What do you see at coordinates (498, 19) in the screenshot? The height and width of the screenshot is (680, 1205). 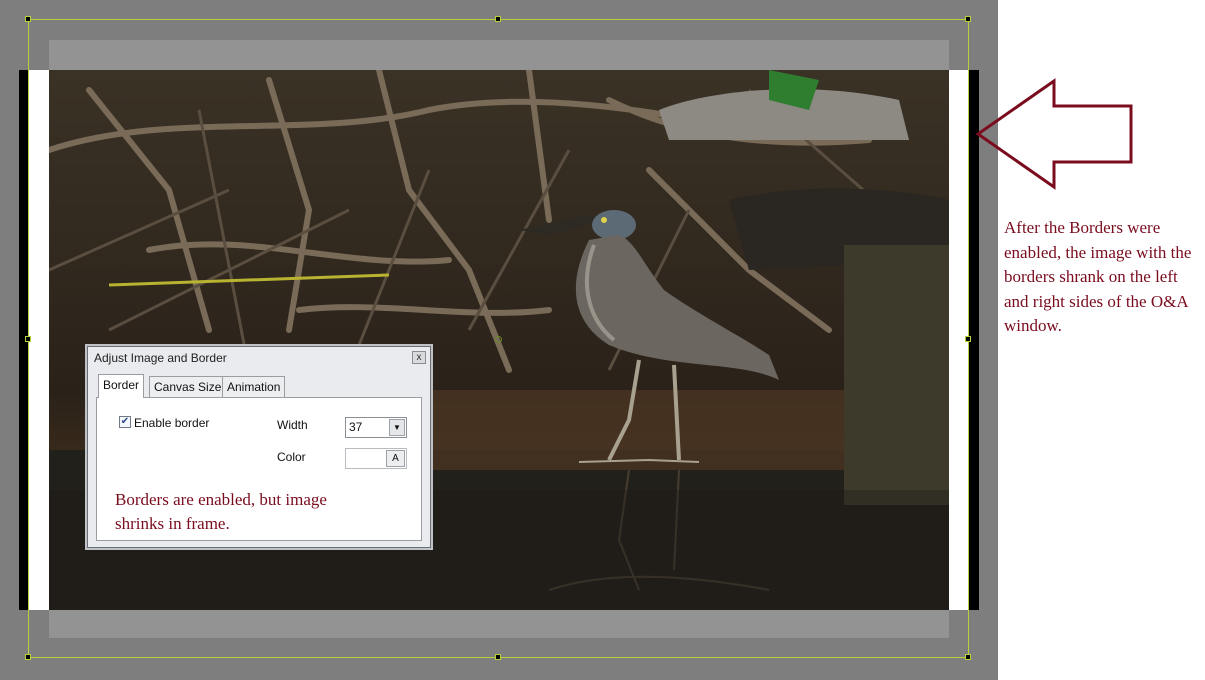 I see `resize-handle-top` at bounding box center [498, 19].